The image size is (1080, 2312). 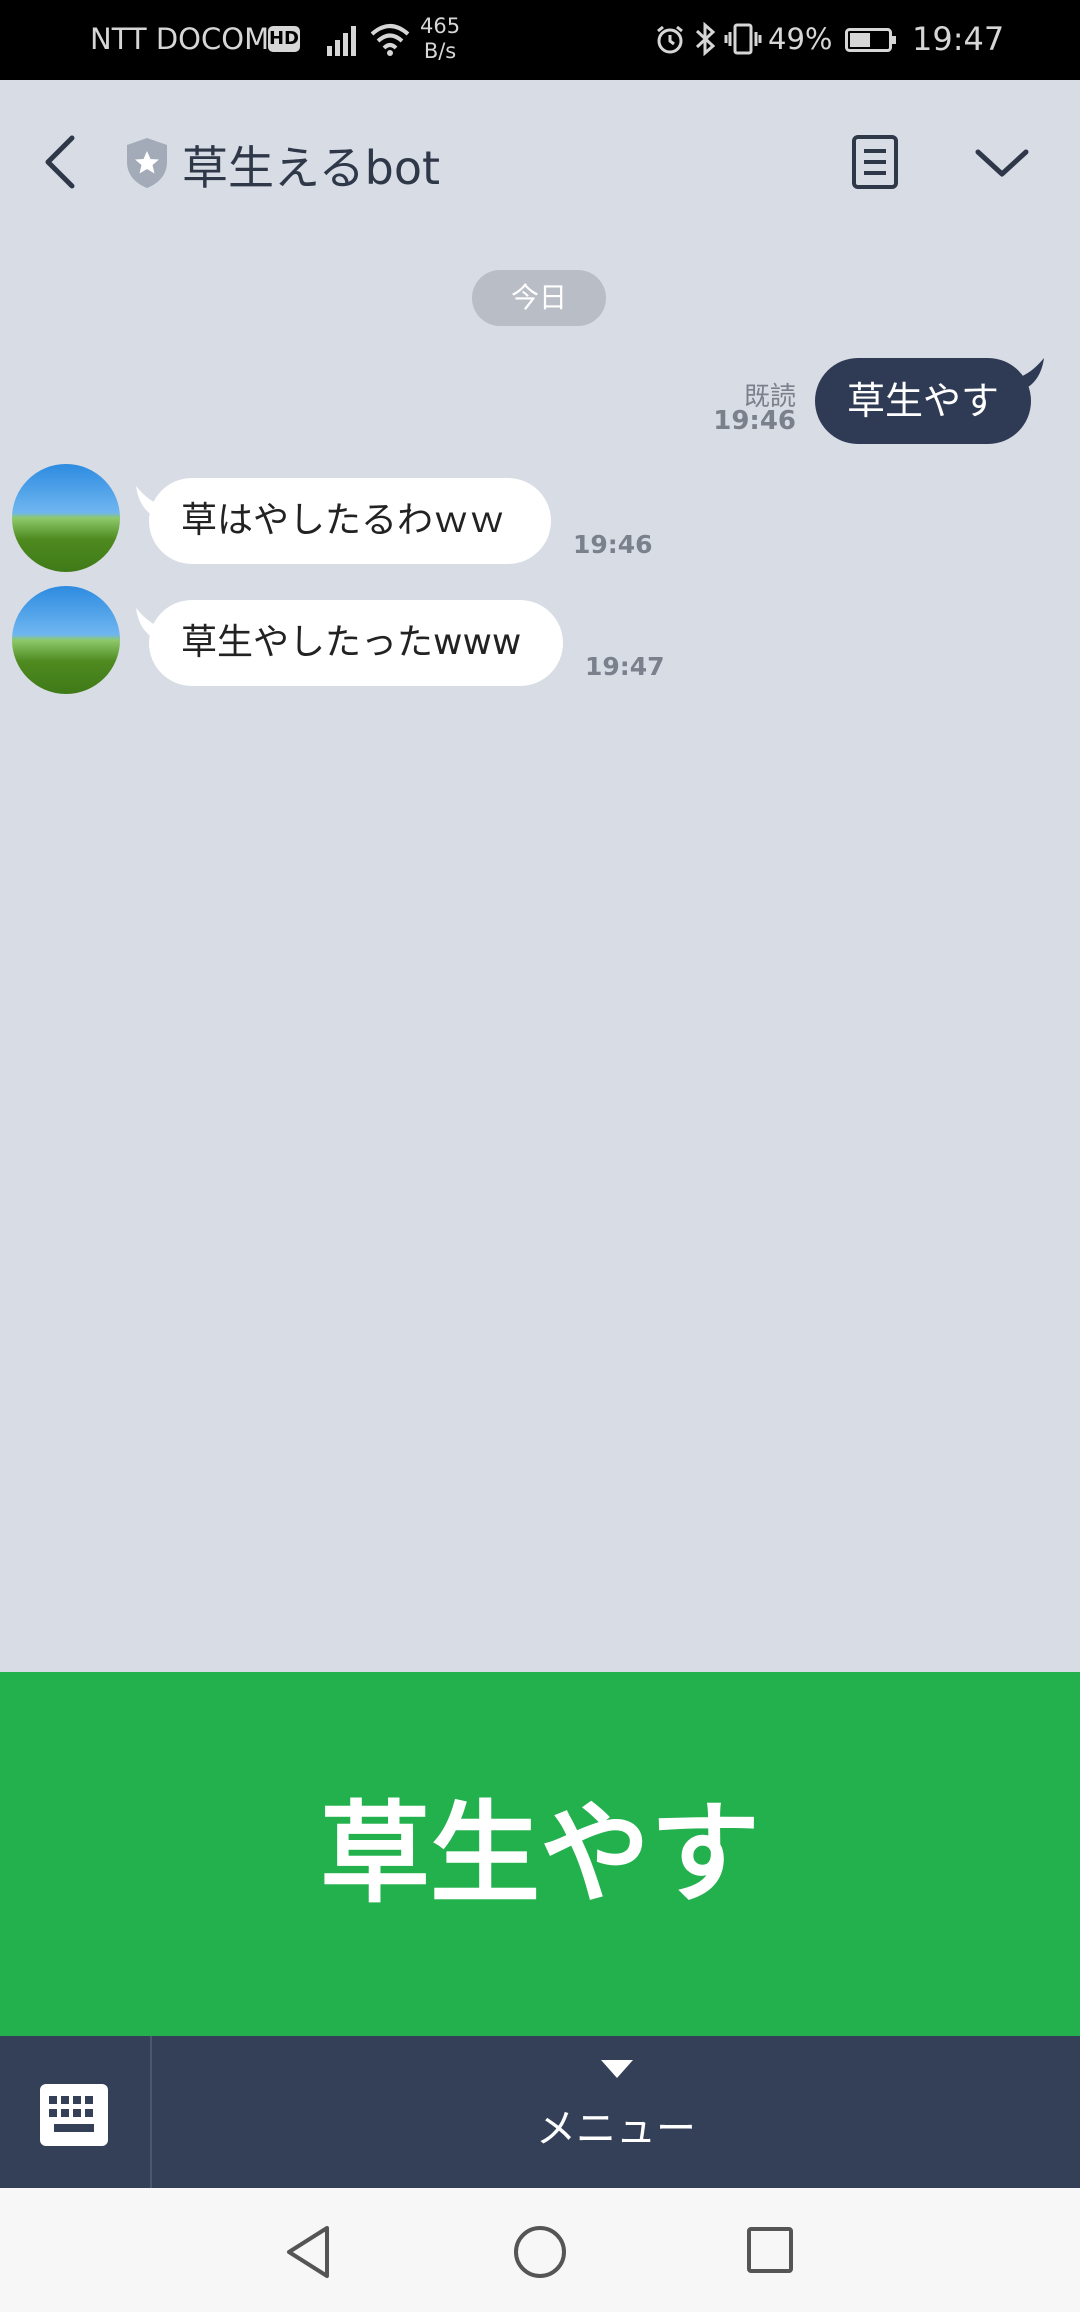 I want to click on signal-icon, so click(x=341, y=41).